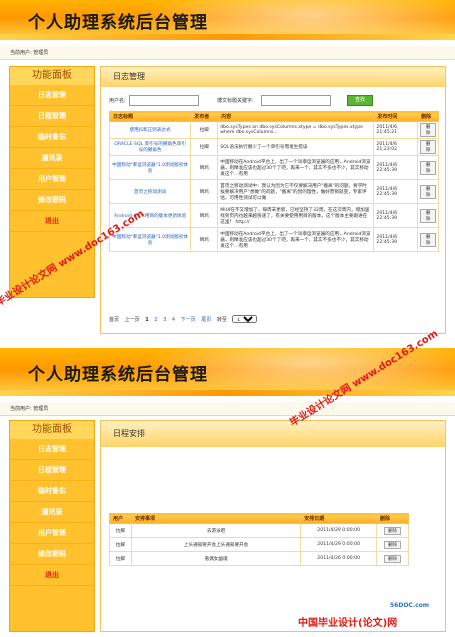  I want to click on footer-site-name: 中国毕业设计(论文)网, so click(348, 623).